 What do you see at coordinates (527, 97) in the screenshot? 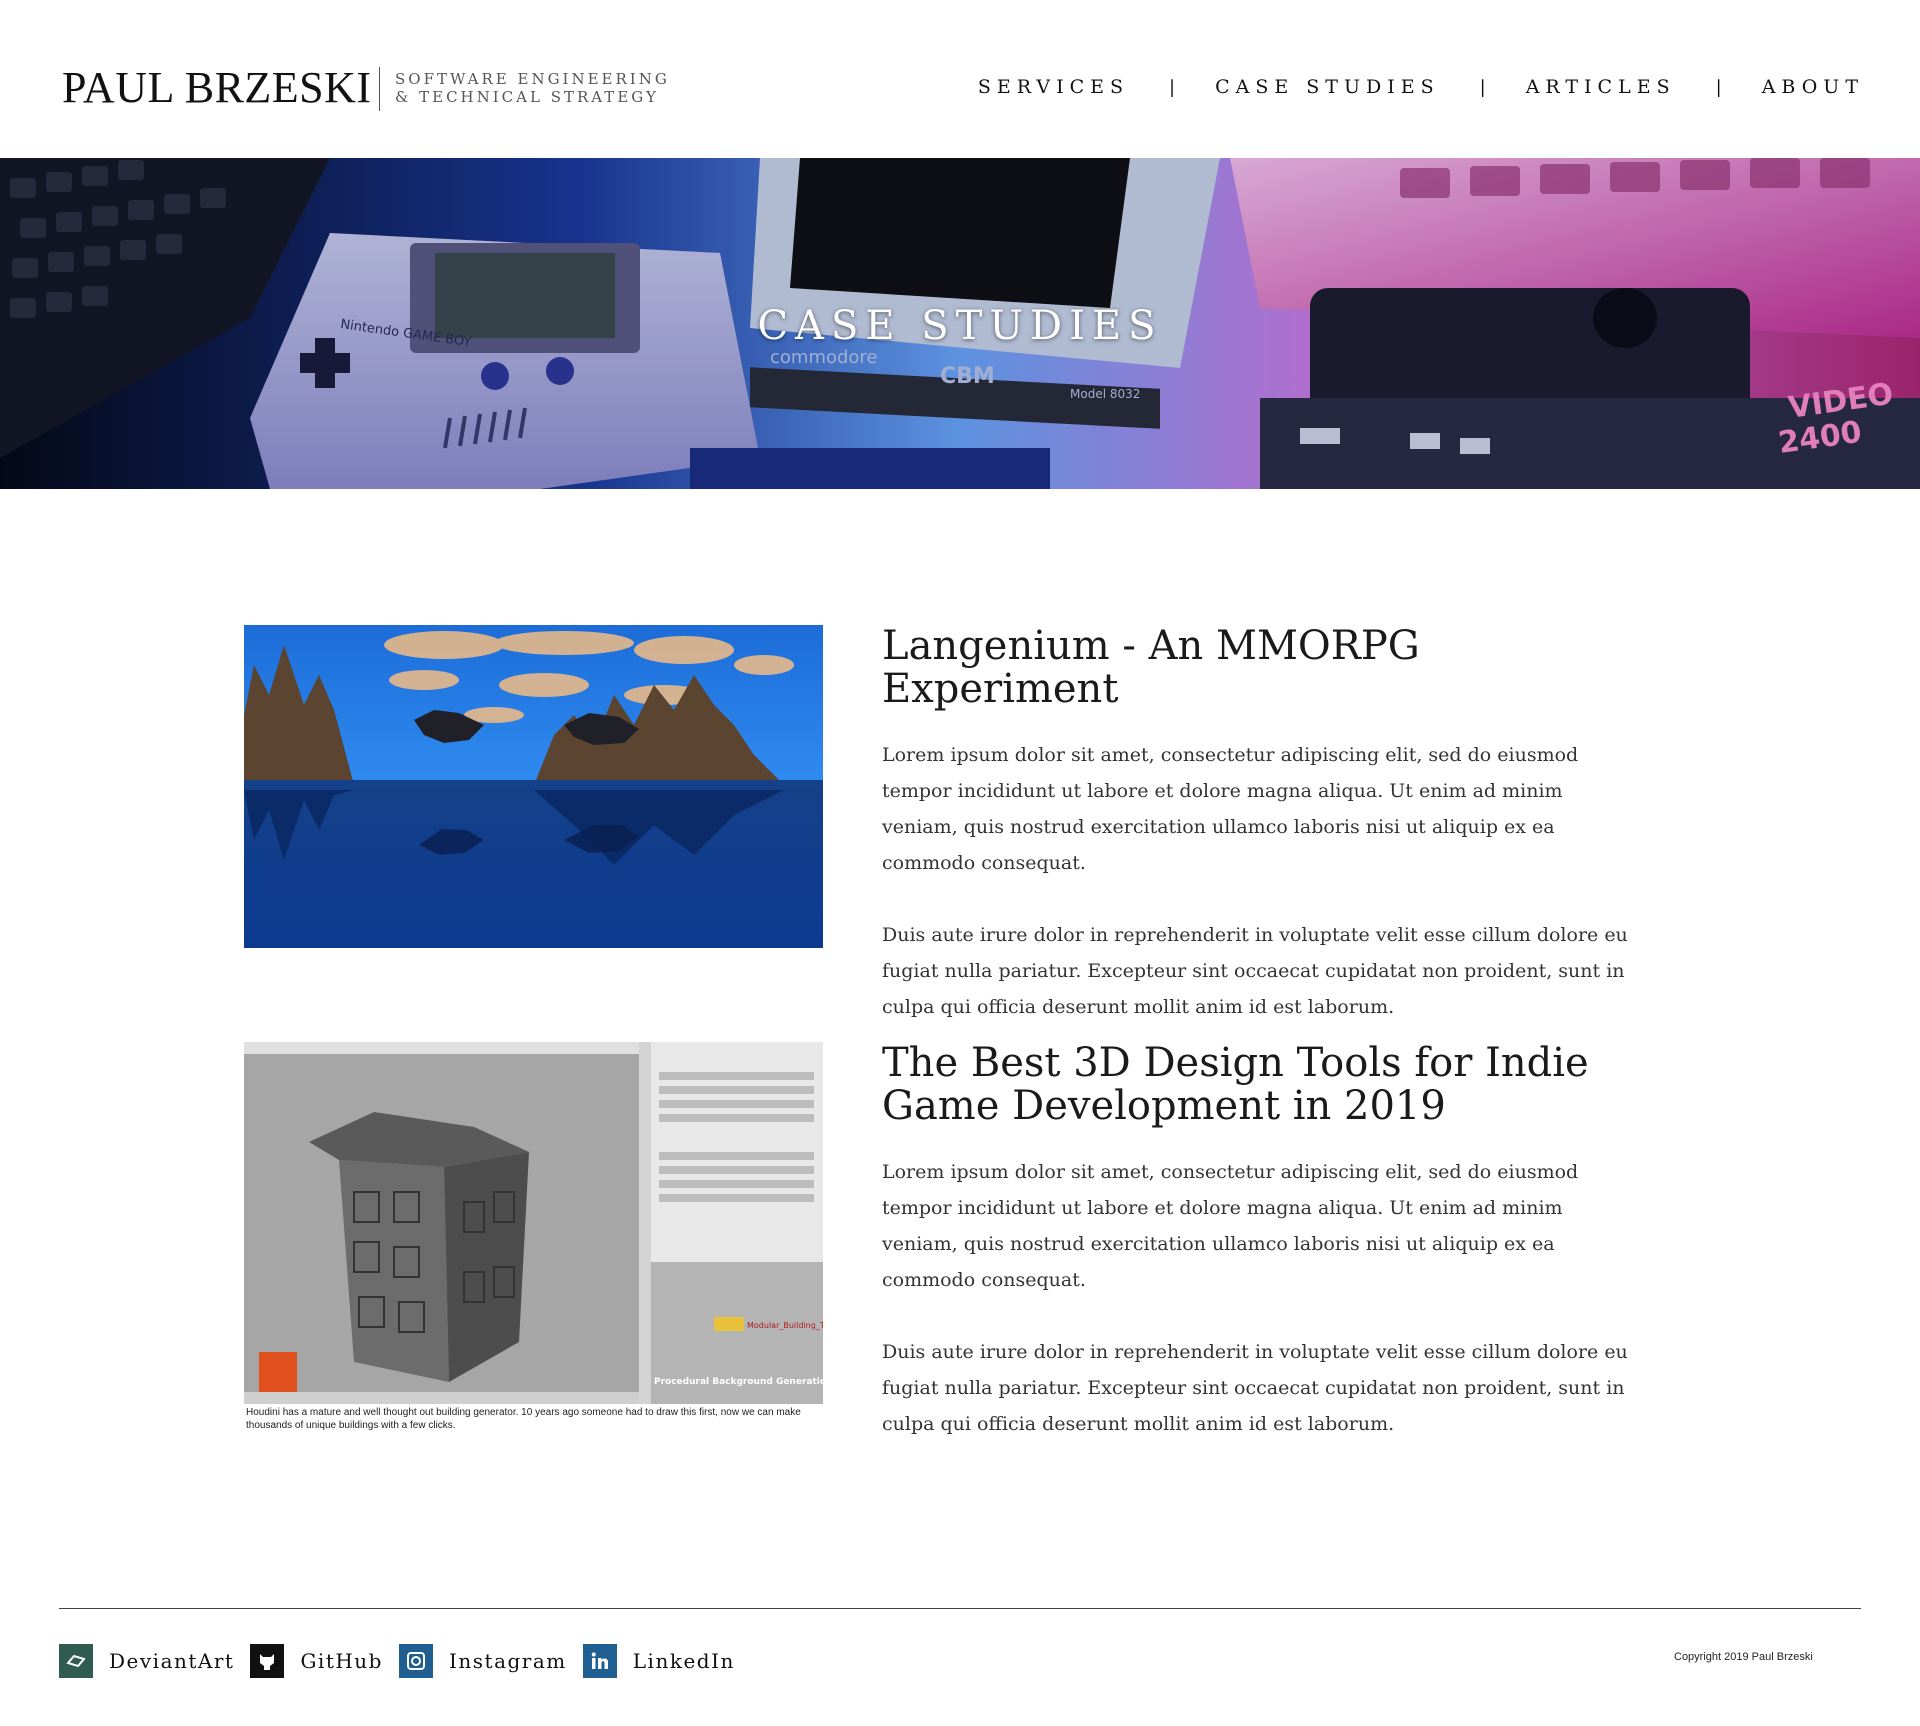
I see `tagline-line-2: & TECHNICAL STRATEGY` at bounding box center [527, 97].